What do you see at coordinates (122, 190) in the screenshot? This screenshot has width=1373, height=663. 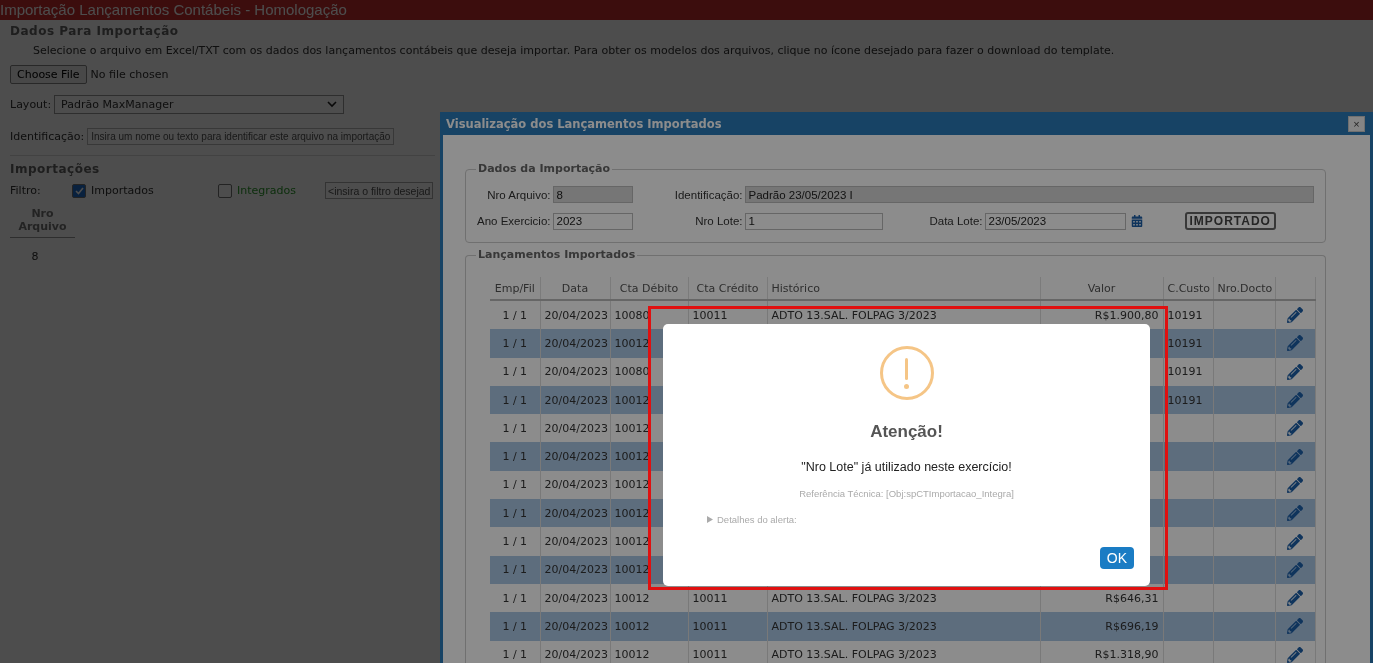 I see `checkbox-label: Importados` at bounding box center [122, 190].